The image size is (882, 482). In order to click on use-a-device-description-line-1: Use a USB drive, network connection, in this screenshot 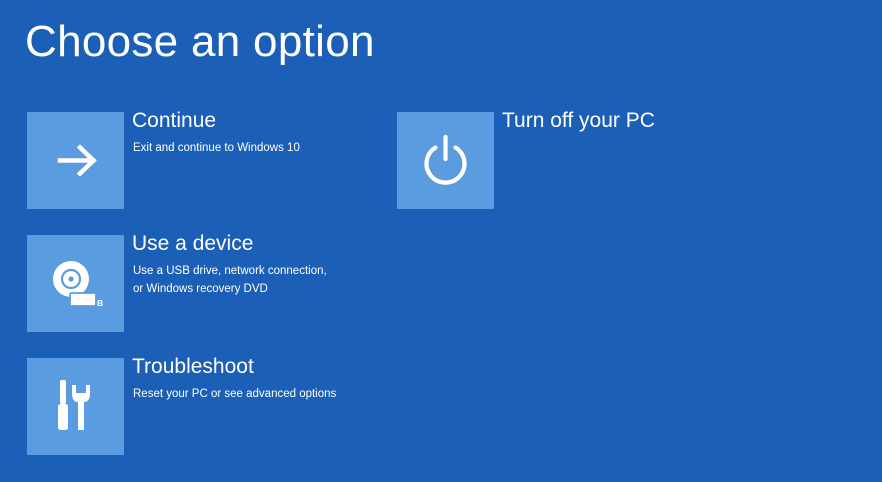, I will do `click(230, 271)`.